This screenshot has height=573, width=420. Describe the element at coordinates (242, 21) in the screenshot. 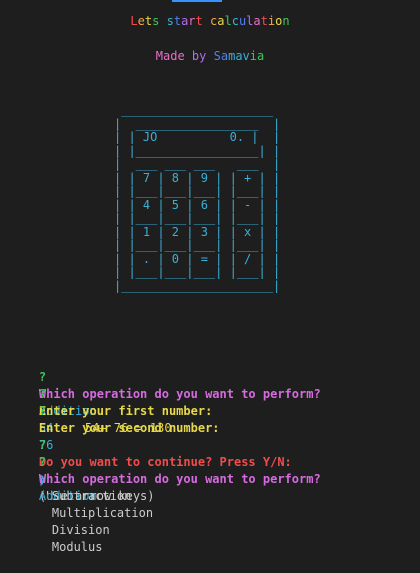

I see `title-char: u` at that location.